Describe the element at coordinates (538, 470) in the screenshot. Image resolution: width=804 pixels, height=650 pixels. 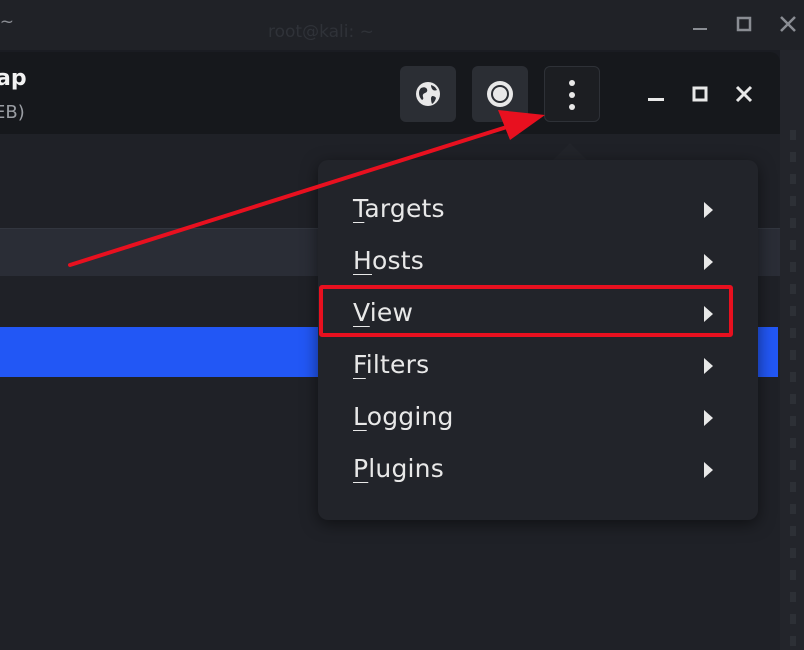
I see `menu-item-plugins: Plugins` at that location.